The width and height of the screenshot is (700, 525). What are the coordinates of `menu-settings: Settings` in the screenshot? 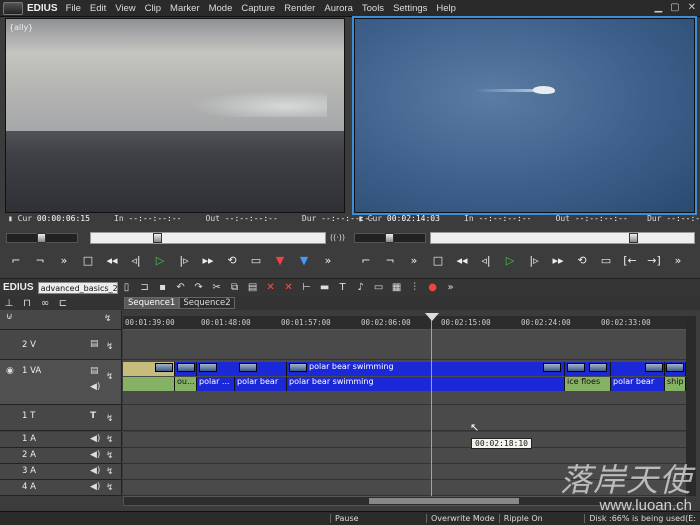 It's located at (410, 8).